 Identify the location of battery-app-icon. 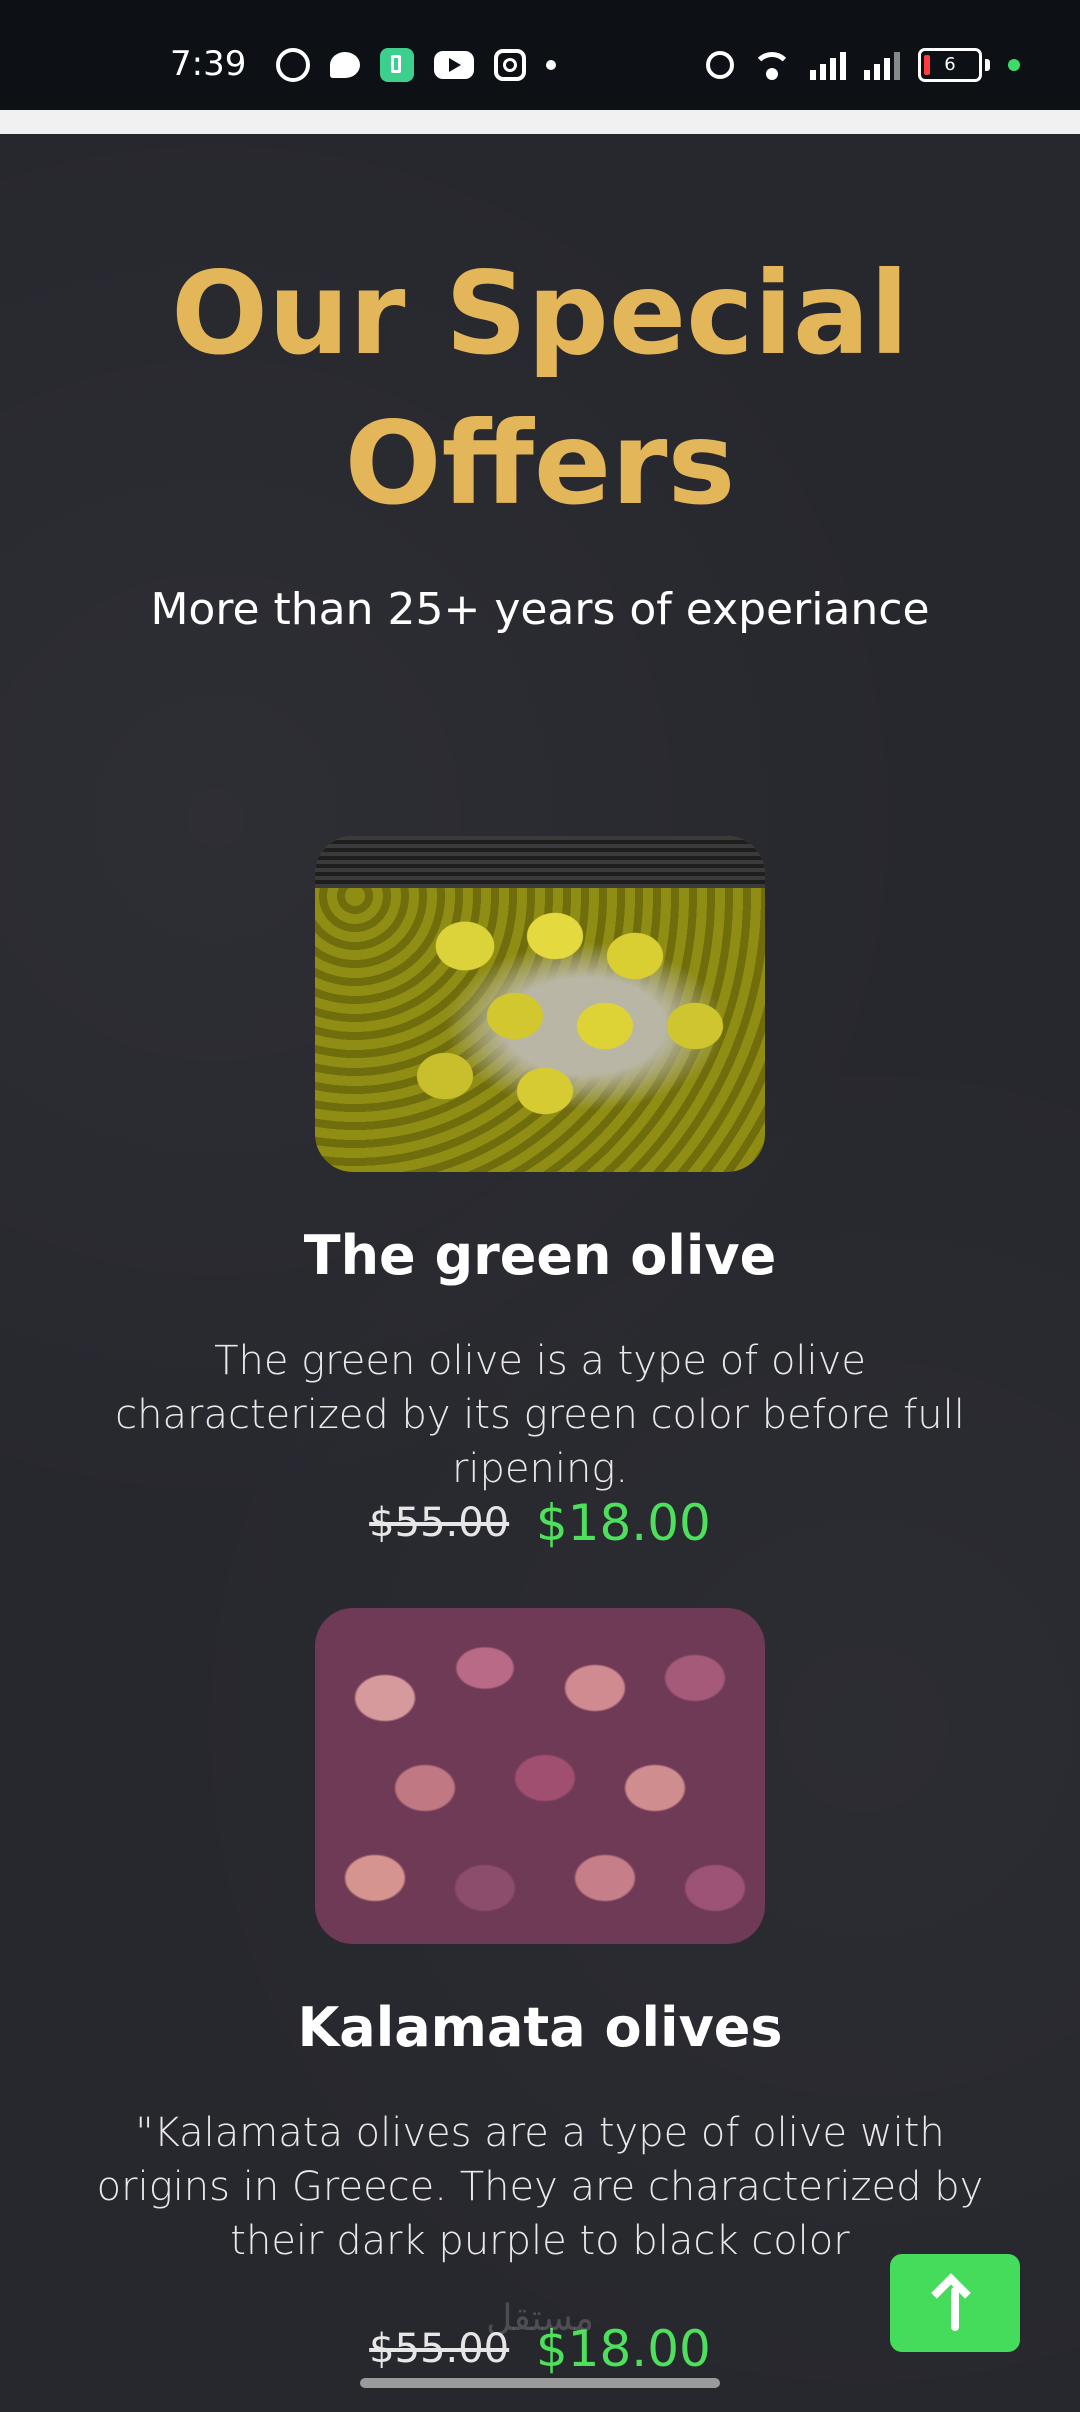
(397, 65).